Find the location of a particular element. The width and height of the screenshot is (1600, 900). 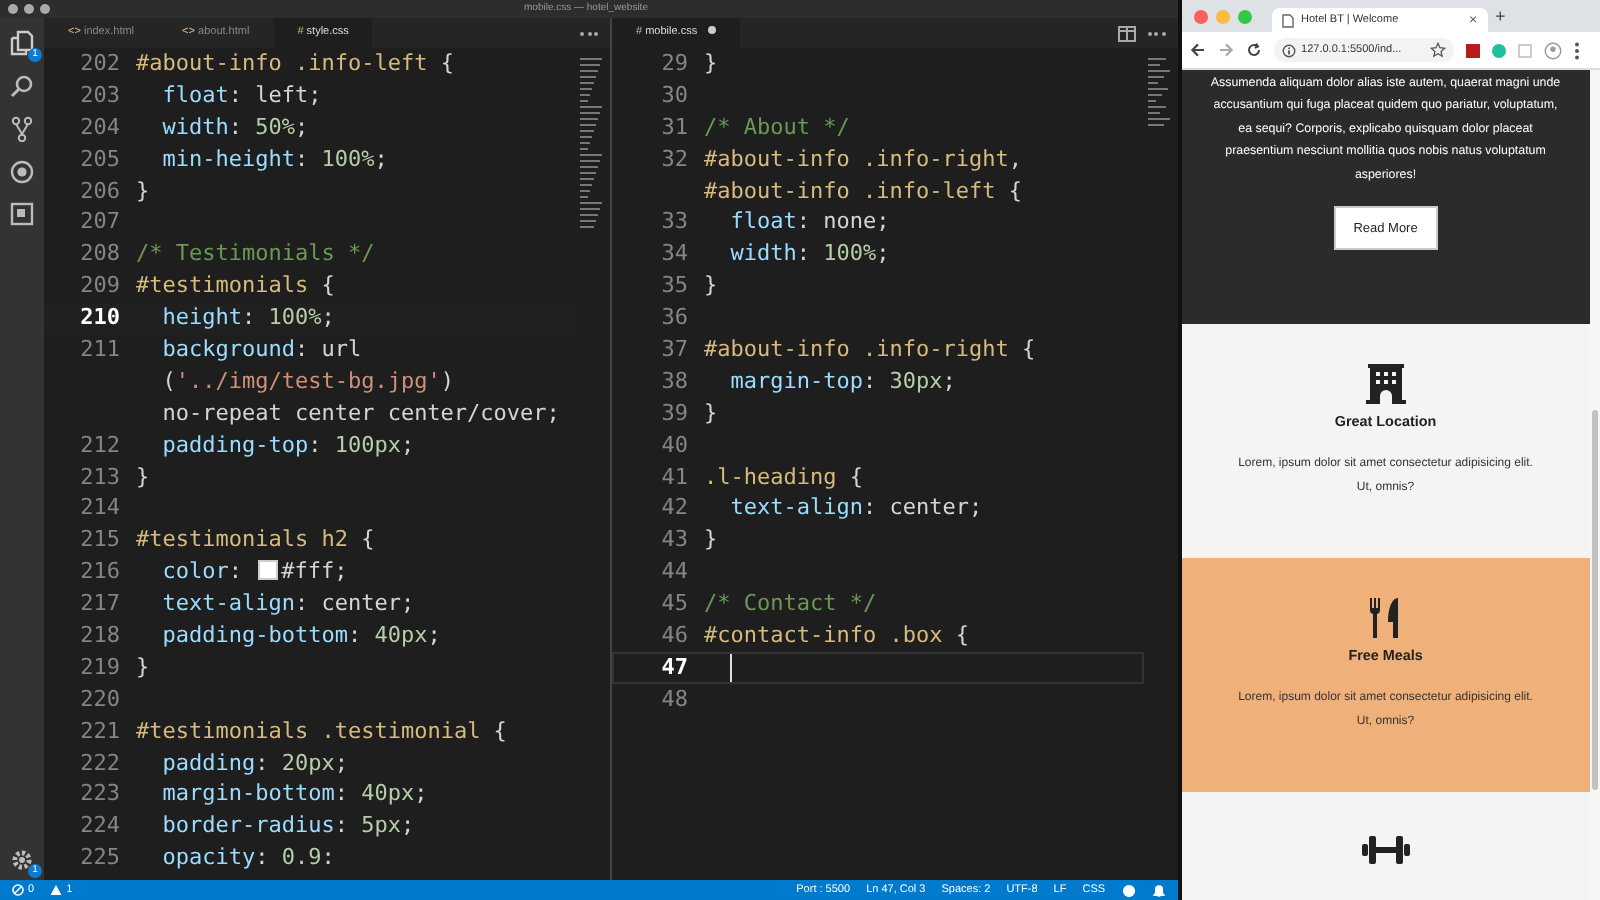

line-number: 223 is located at coordinates (100, 794).